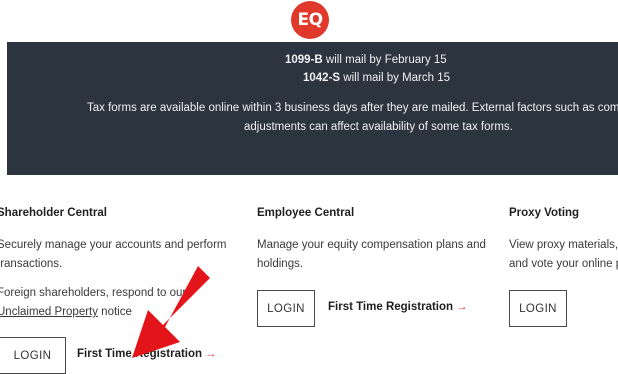 The image size is (618, 374). What do you see at coordinates (377, 78) in the screenshot?
I see `form-1042s-line: 1042-S will mail by March 15` at bounding box center [377, 78].